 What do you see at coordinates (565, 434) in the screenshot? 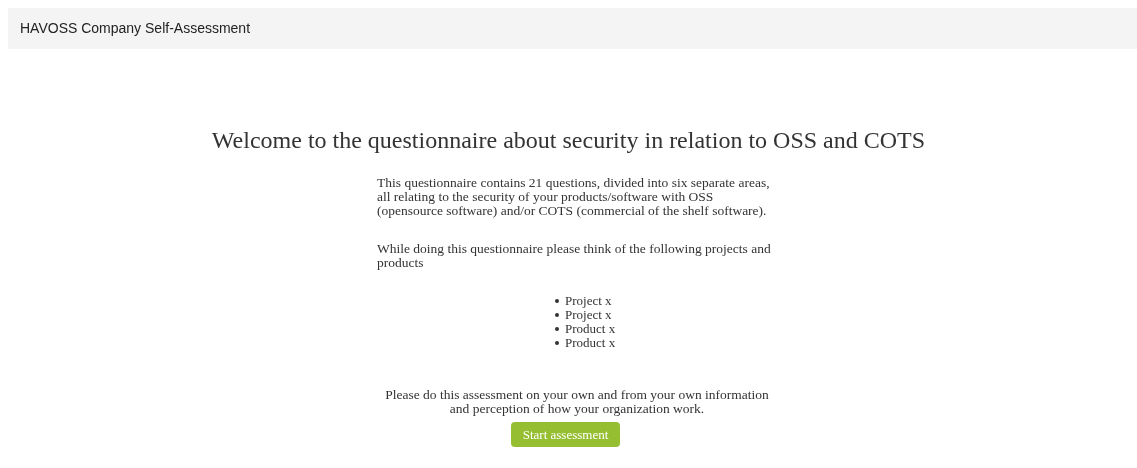
I see `start-assessment-button: Start assessment` at bounding box center [565, 434].